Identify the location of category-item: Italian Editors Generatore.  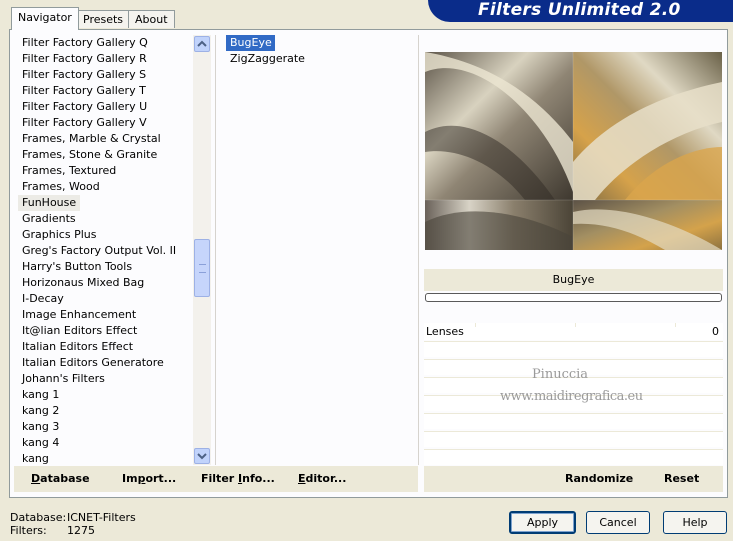
(105, 363).